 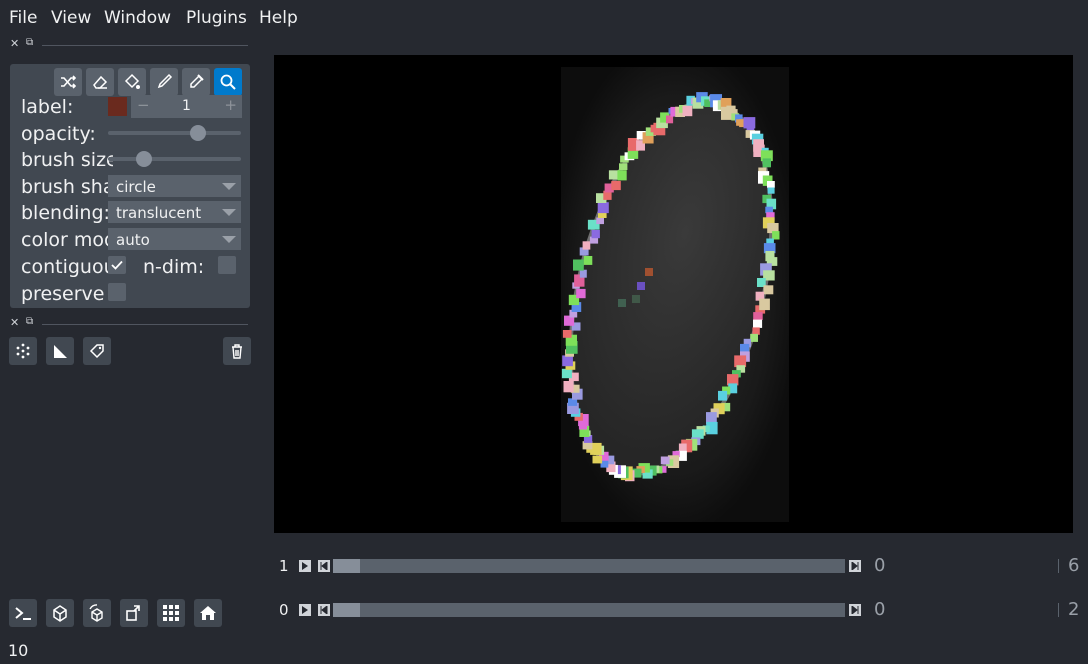 I want to click on contiguous-checkbox, so click(x=117, y=265).